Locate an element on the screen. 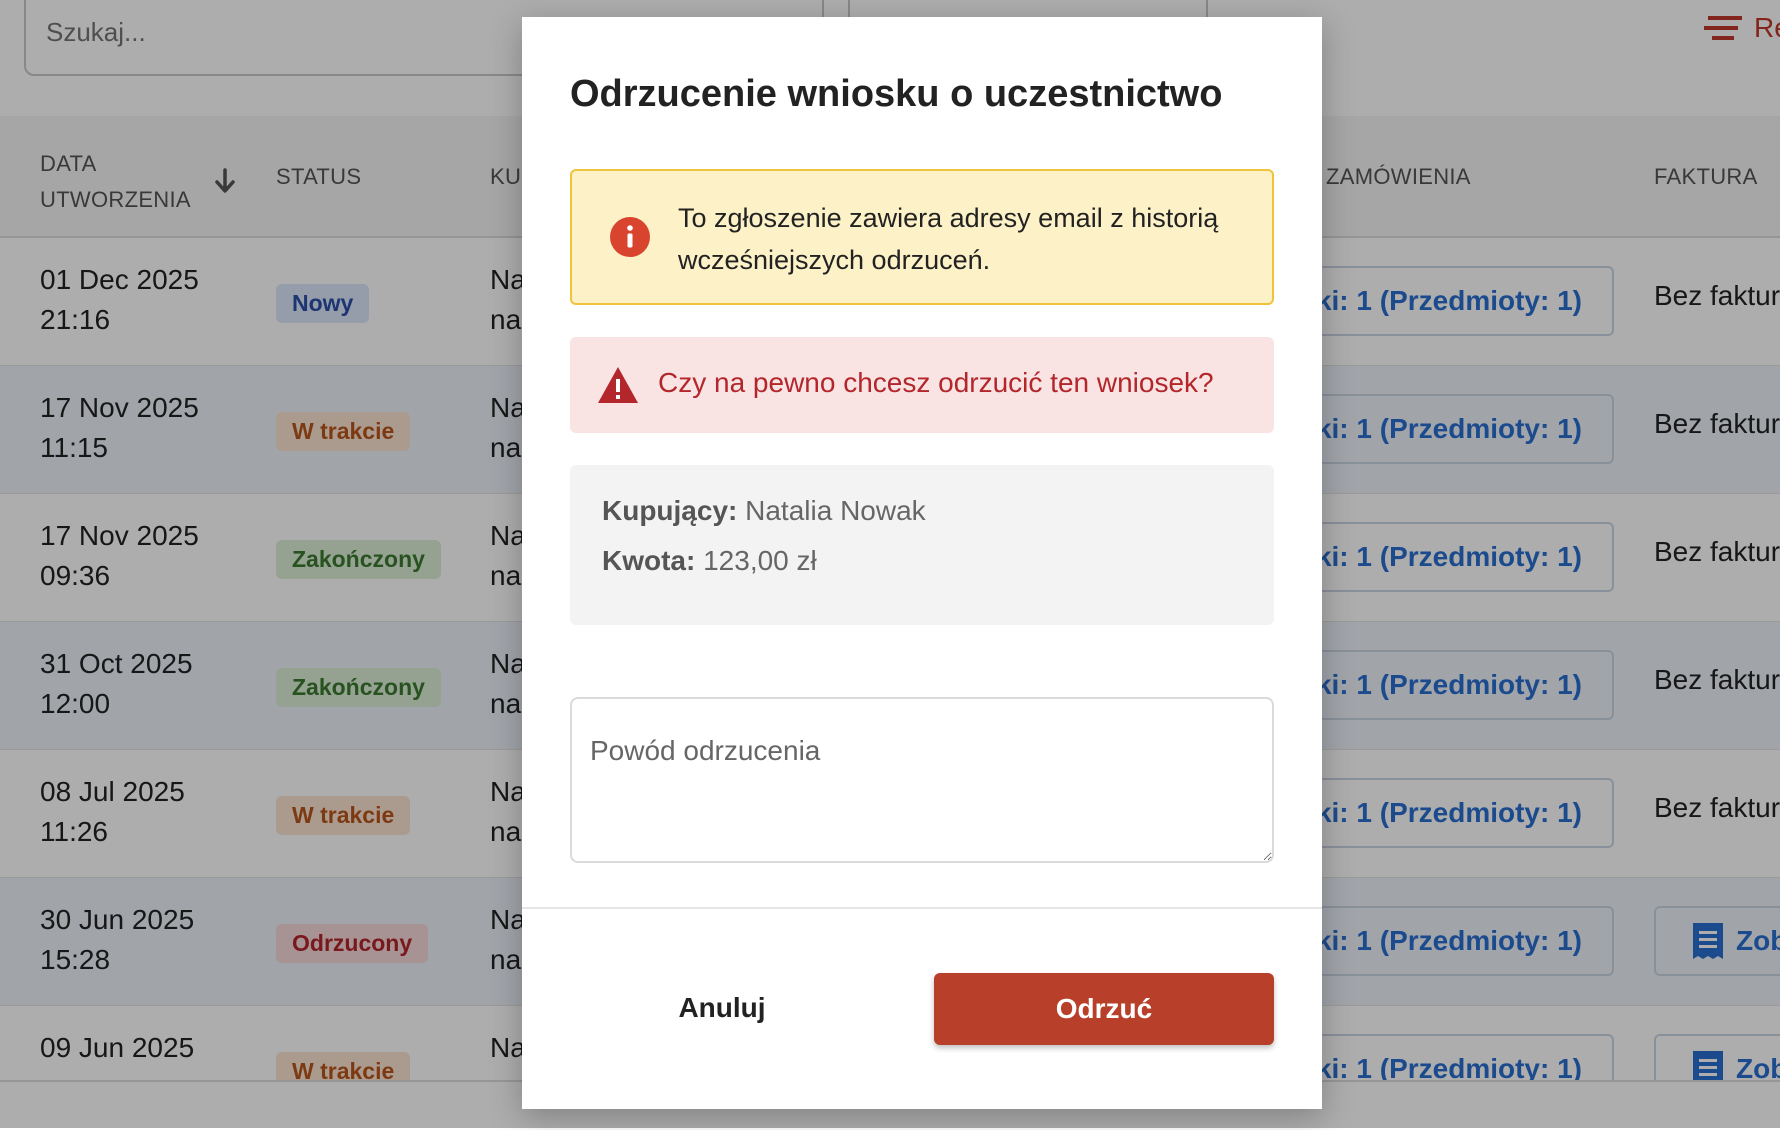 The image size is (1780, 1130). info-icon is located at coordinates (630, 237).